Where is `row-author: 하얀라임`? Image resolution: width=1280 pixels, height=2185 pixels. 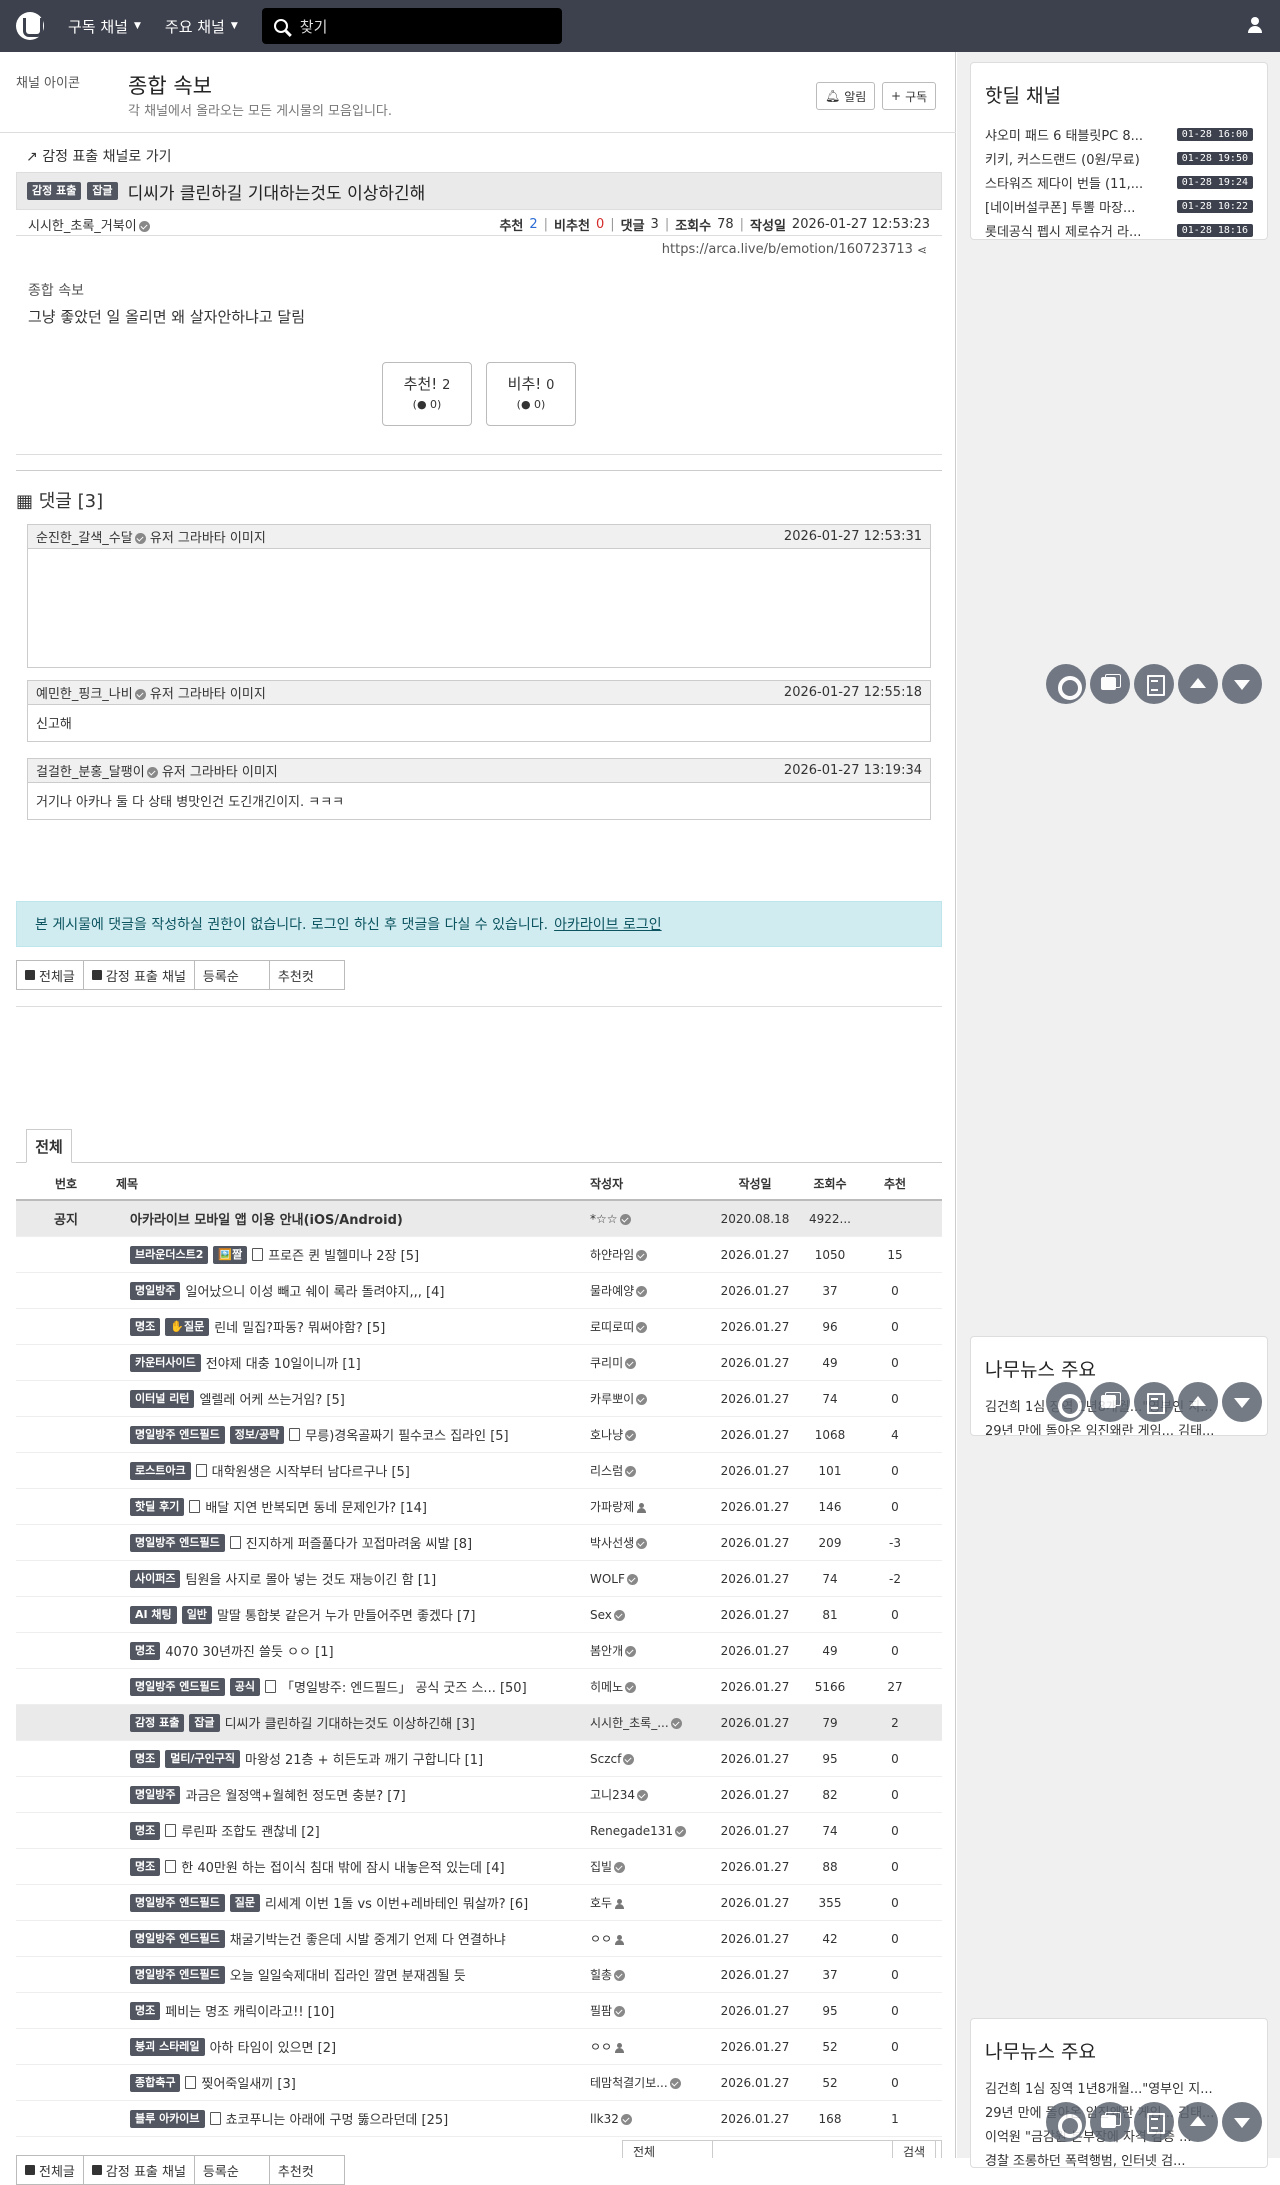
row-author: 하얀라임 is located at coordinates (655, 1254).